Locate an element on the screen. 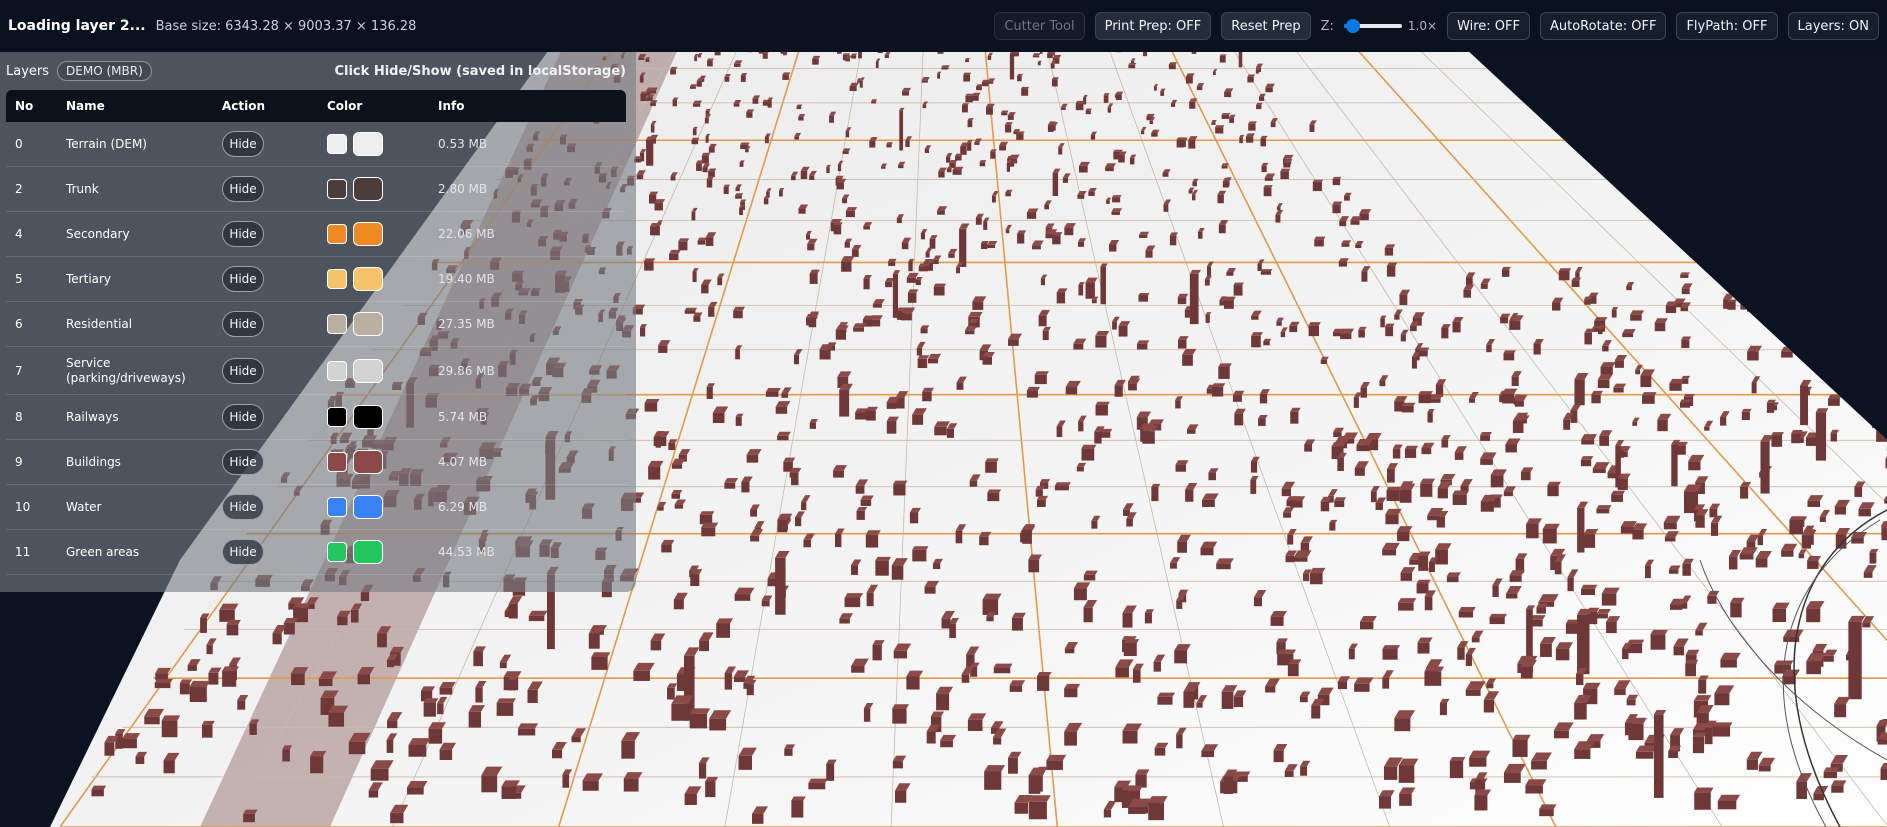  slider-thumb is located at coordinates (1353, 26).